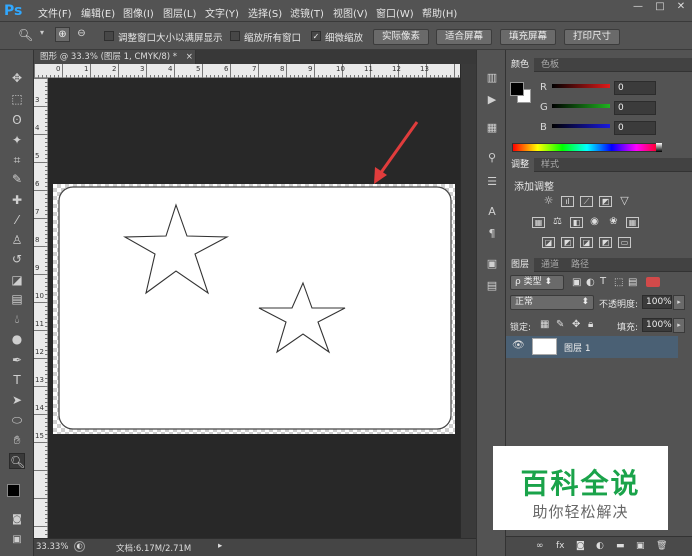  Describe the element at coordinates (316, 36) in the screenshot. I see `scrubby-zoom-checkbox: ✓` at that location.